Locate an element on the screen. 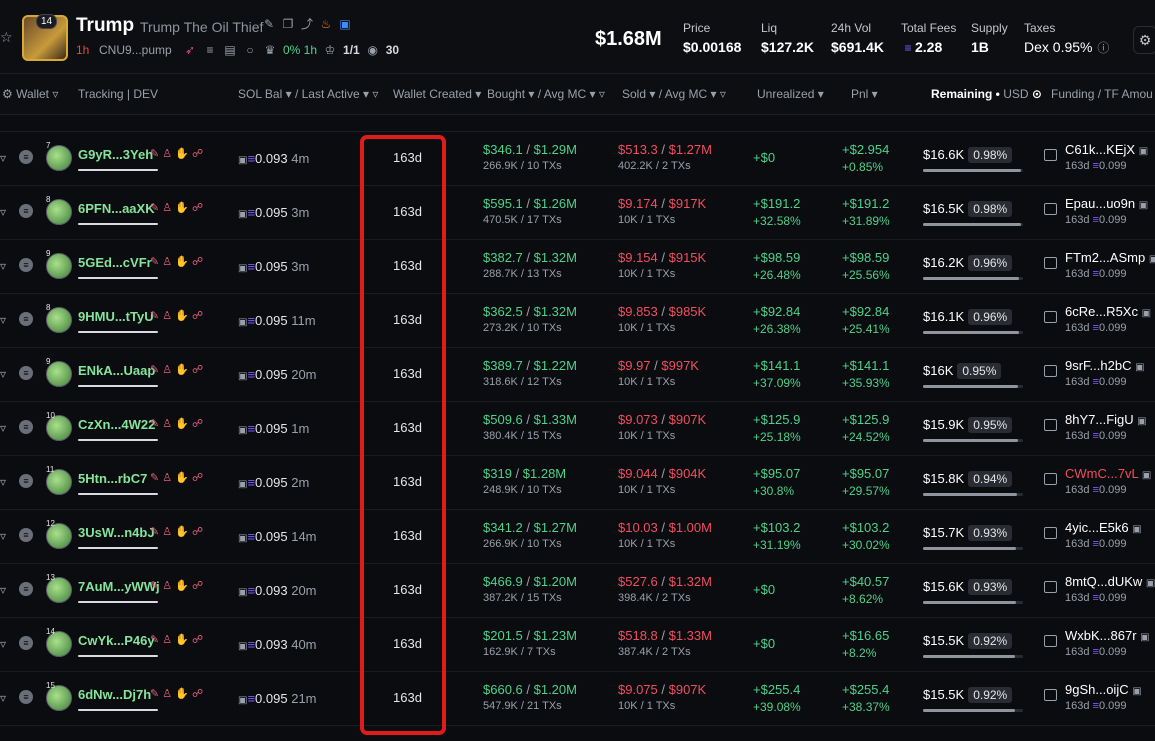  wallet-address: 5GEd...cVFr is located at coordinates (115, 262).